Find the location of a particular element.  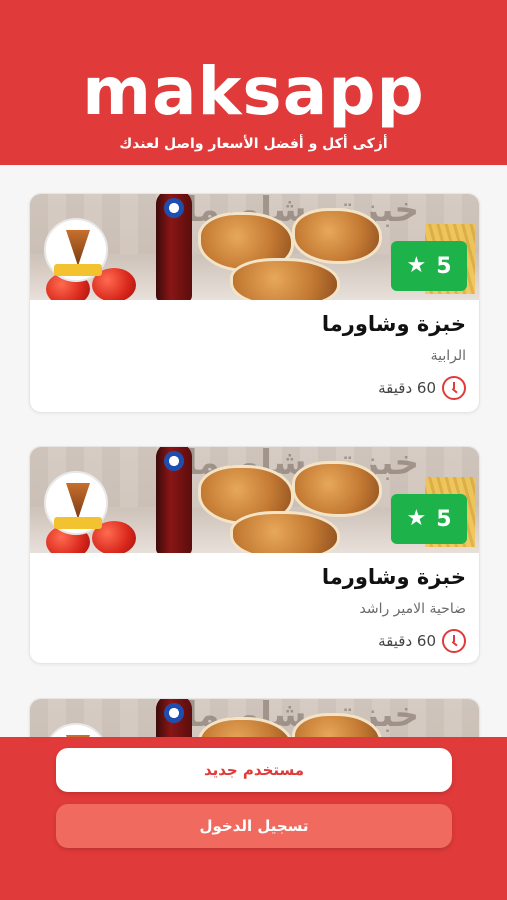

restaurant-banner-image: خبزة وشاورما is located at coordinates (254, 719).